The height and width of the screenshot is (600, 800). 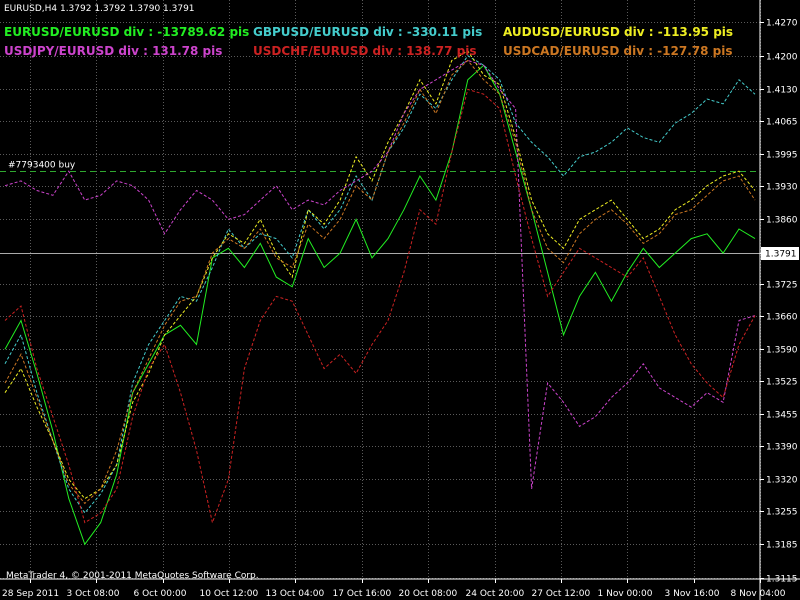 What do you see at coordinates (782, 448) in the screenshot?
I see `y-tick-label: 1.3390` at bounding box center [782, 448].